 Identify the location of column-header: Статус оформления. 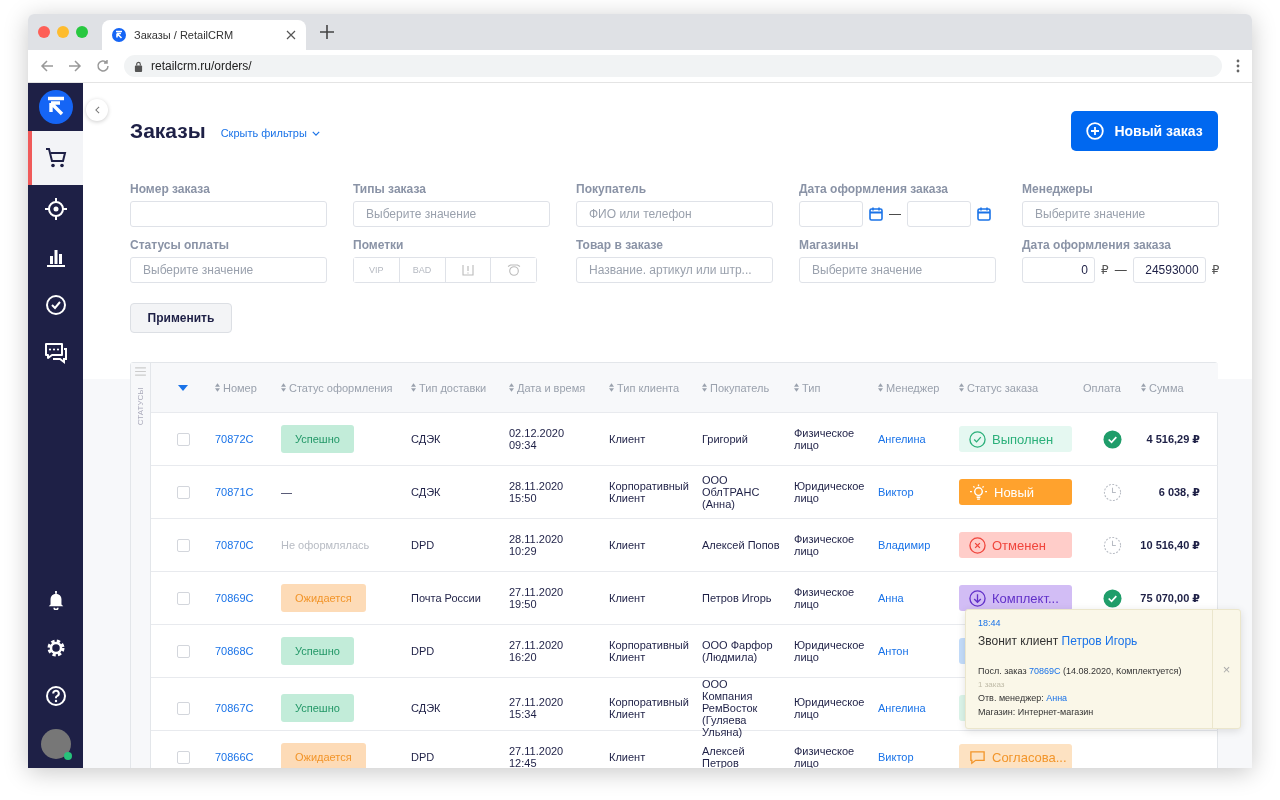
(341, 387).